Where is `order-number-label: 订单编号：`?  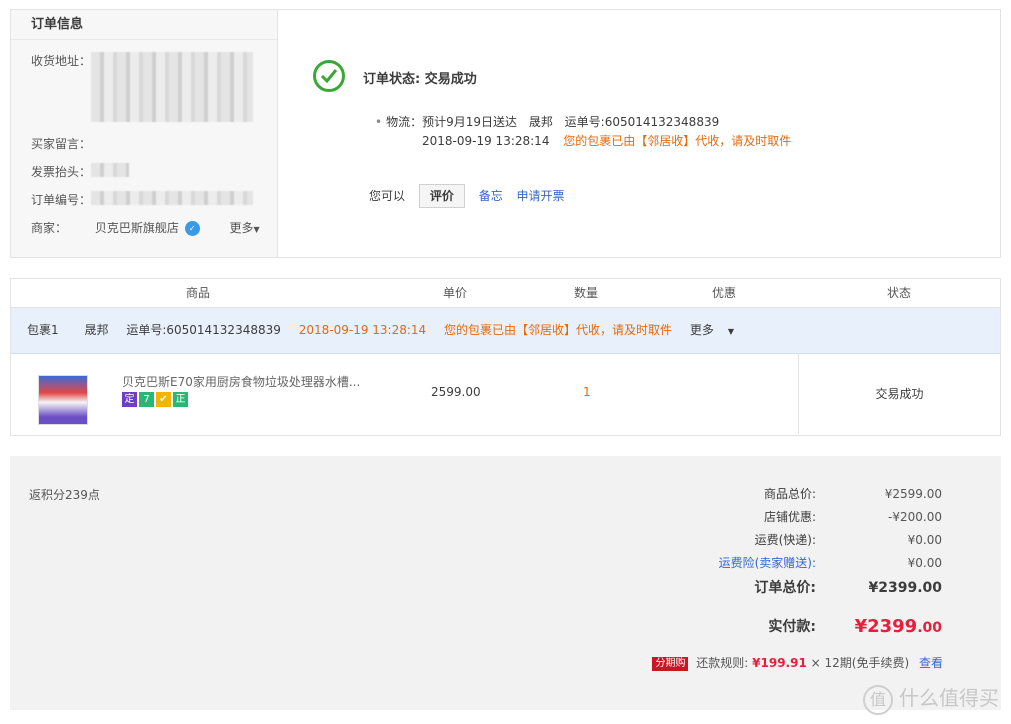
order-number-label: 订单编号： is located at coordinates (61, 200).